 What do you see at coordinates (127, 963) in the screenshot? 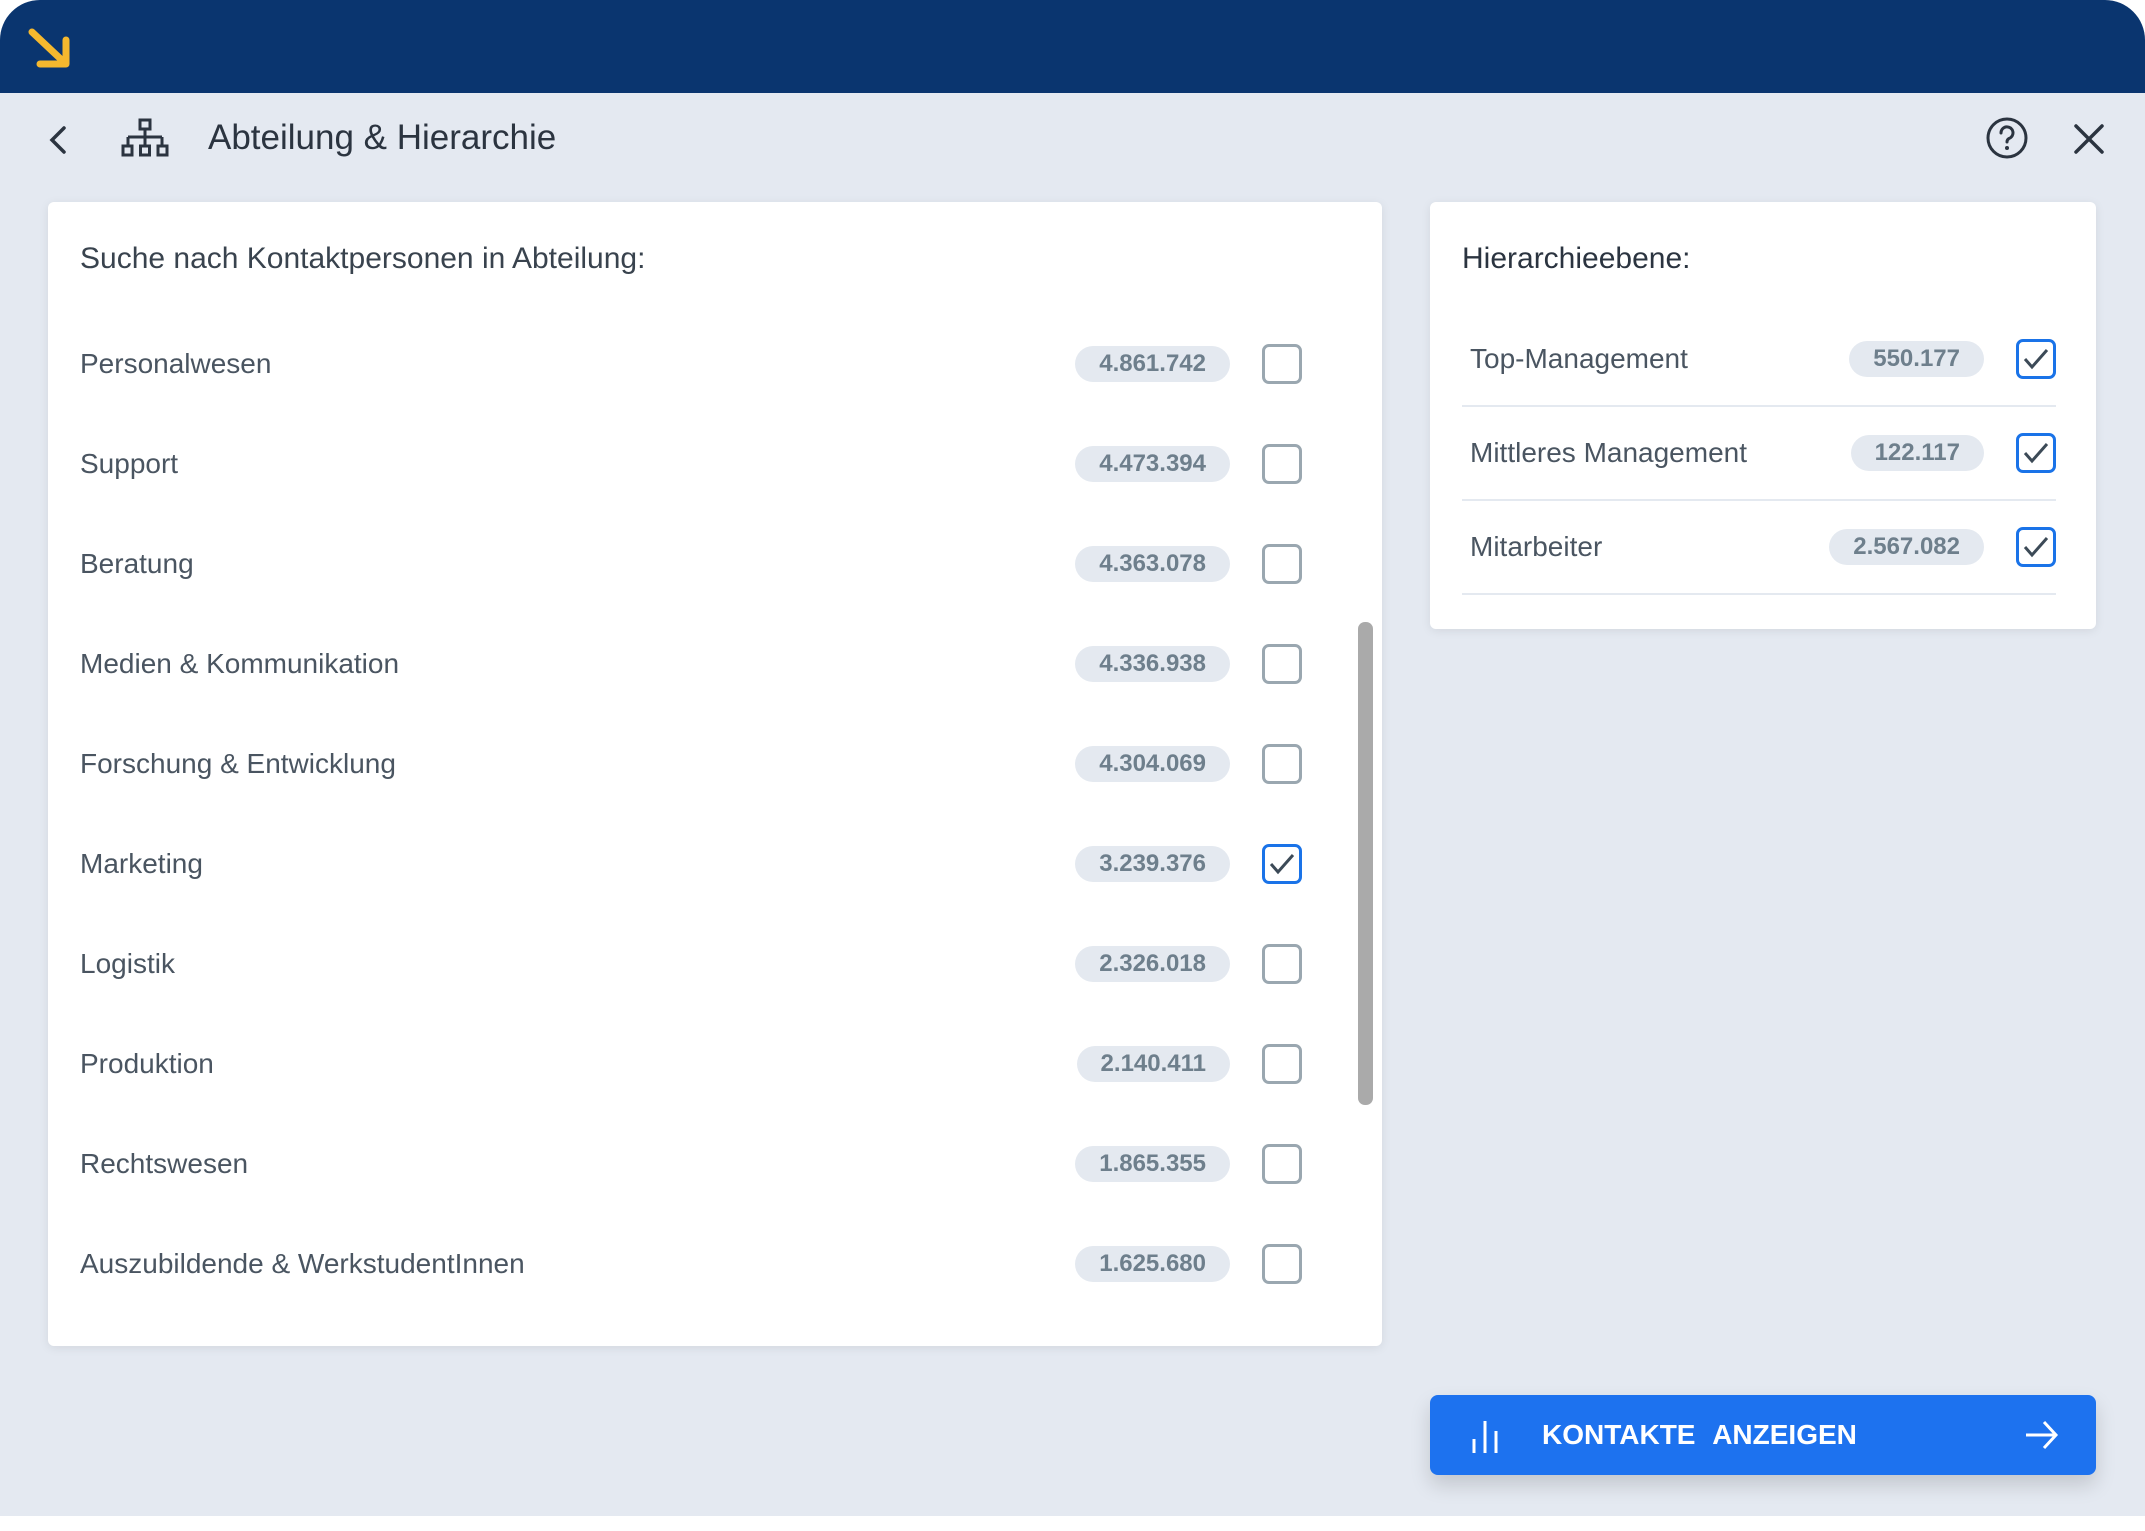
I see `department-label: Logistik` at bounding box center [127, 963].